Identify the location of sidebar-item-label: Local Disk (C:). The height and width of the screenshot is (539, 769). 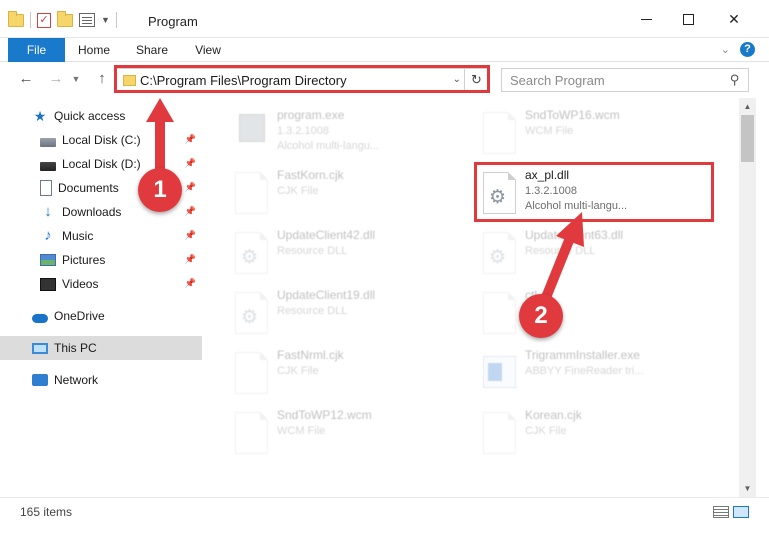
(101, 140).